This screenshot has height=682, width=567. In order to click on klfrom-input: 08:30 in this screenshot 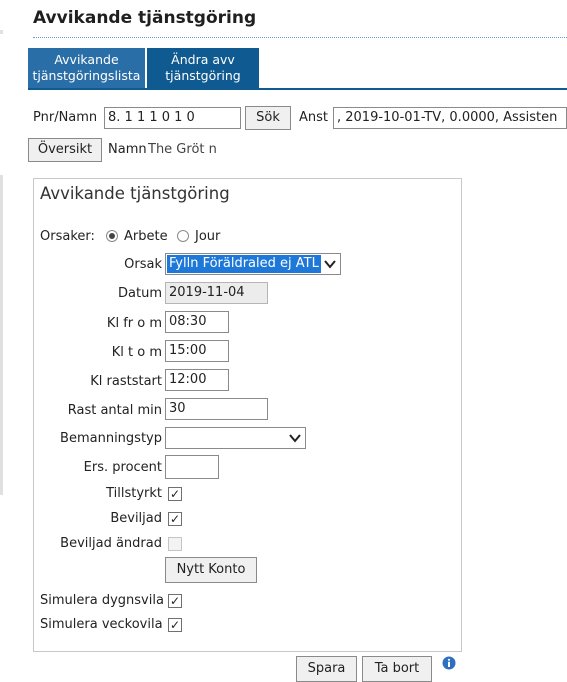, I will do `click(197, 322)`.